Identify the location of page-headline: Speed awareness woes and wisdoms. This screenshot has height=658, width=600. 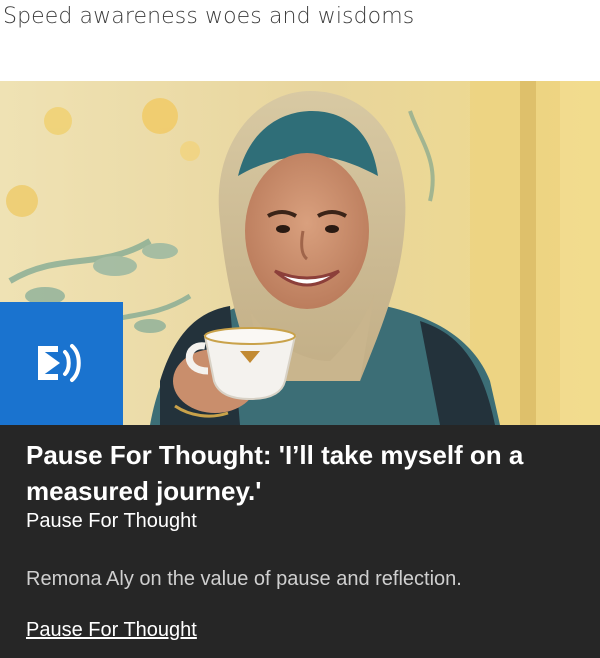
(209, 16).